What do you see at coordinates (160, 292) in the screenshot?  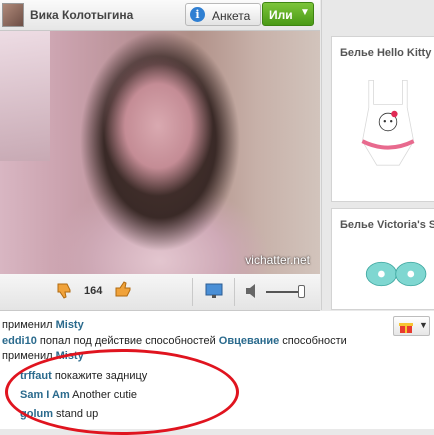 I see `video-controls: 164` at bounding box center [160, 292].